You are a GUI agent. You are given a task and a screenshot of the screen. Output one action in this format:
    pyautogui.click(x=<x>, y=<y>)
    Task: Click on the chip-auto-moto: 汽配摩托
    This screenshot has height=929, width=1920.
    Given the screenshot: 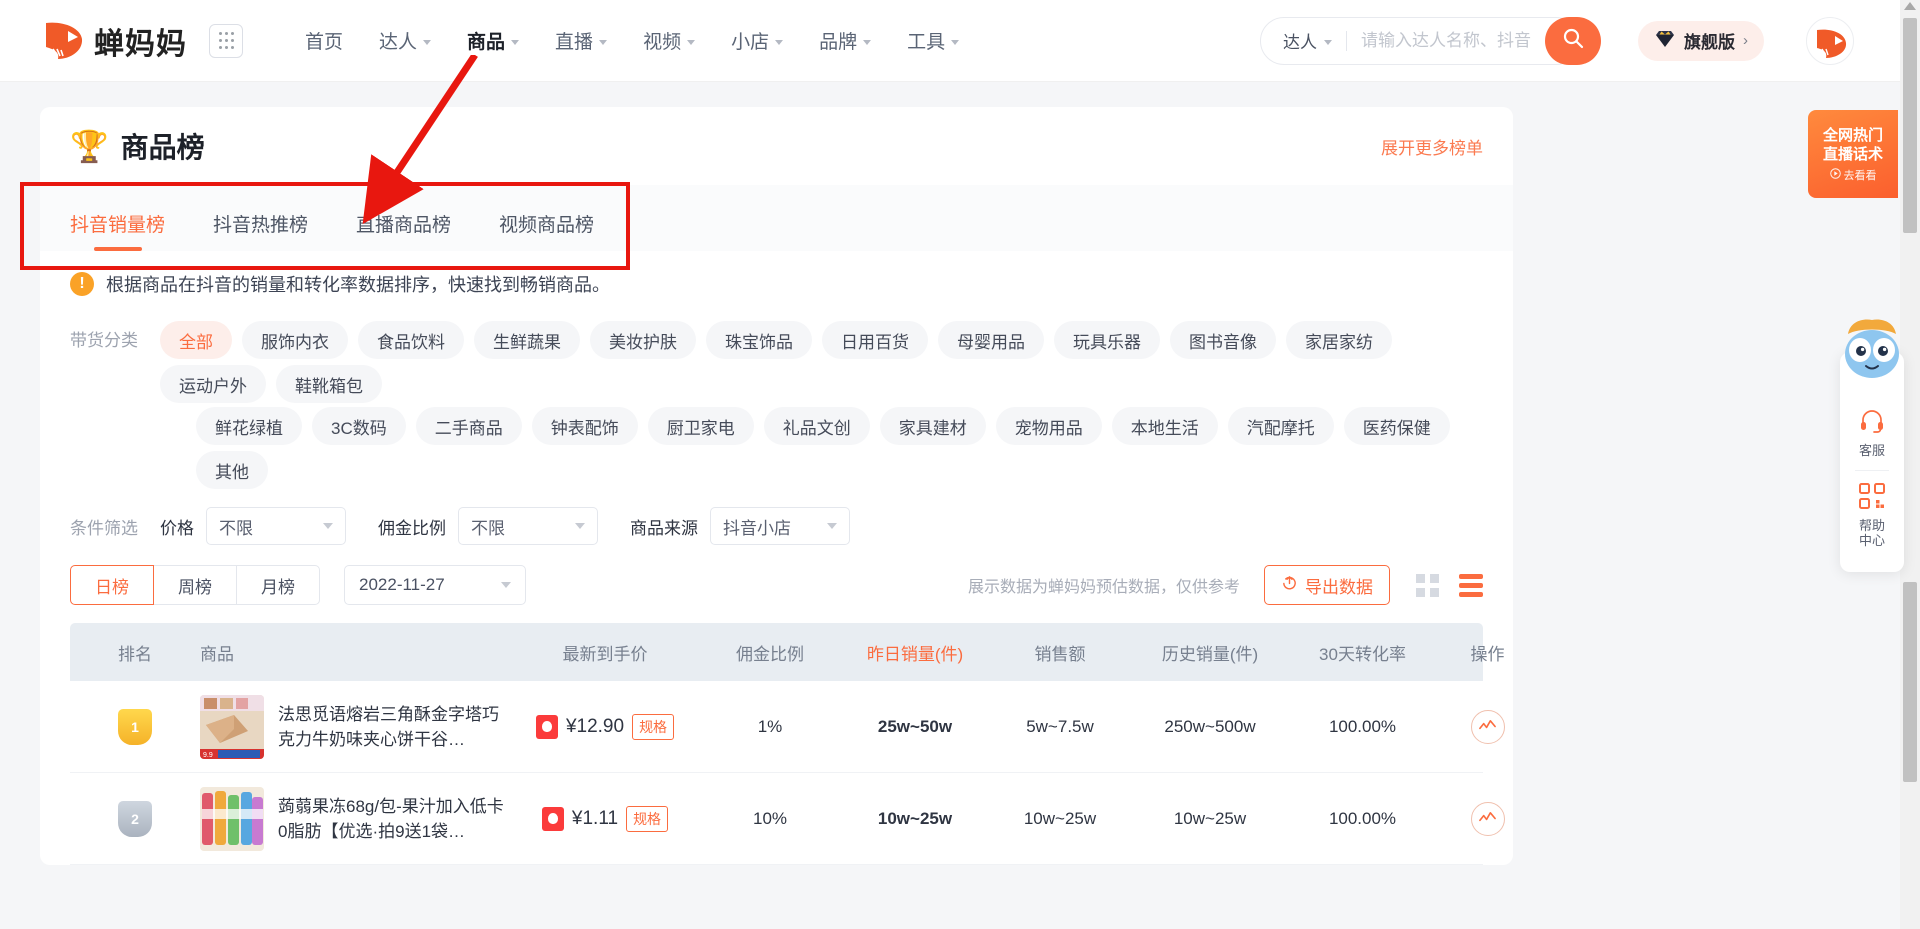 What is the action you would take?
    pyautogui.click(x=1280, y=426)
    